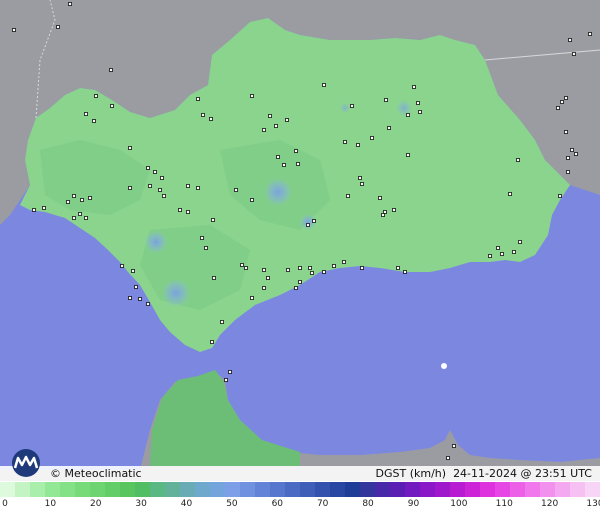 This screenshot has height=517, width=600. I want to click on legend-tick-label: 10, so click(50, 504).